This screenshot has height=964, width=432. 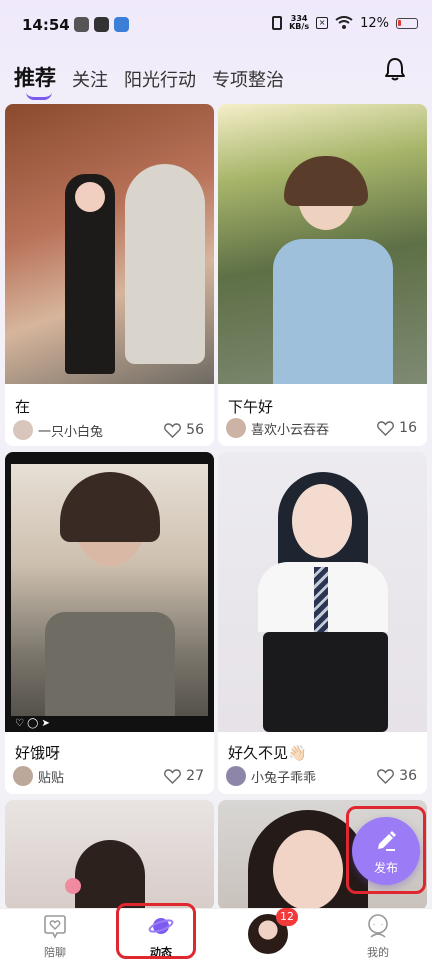 What do you see at coordinates (378, 952) in the screenshot?
I see `nav-label: 我的` at bounding box center [378, 952].